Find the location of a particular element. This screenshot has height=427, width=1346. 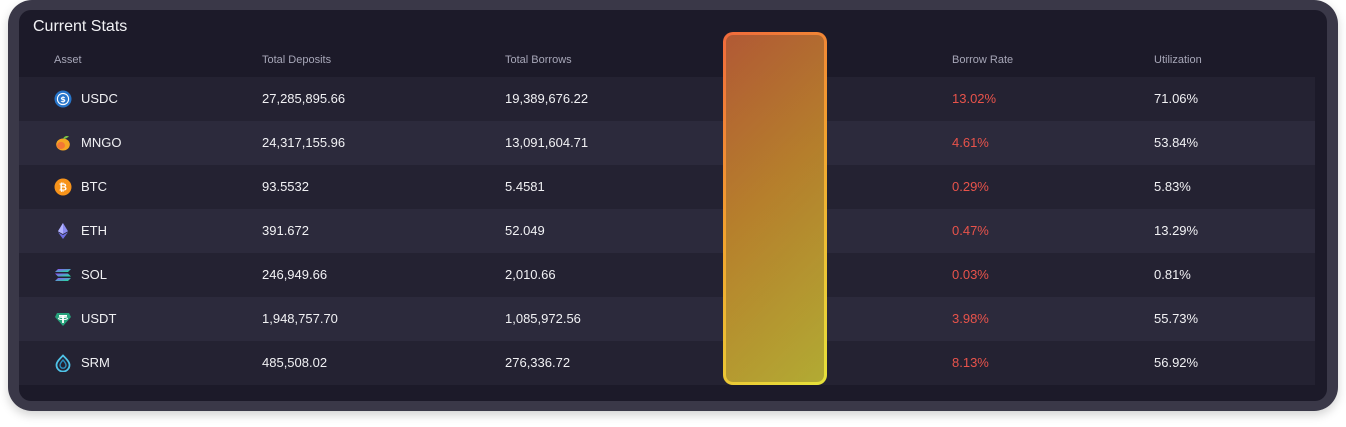

usdc-icon: $ is located at coordinates (63, 99).